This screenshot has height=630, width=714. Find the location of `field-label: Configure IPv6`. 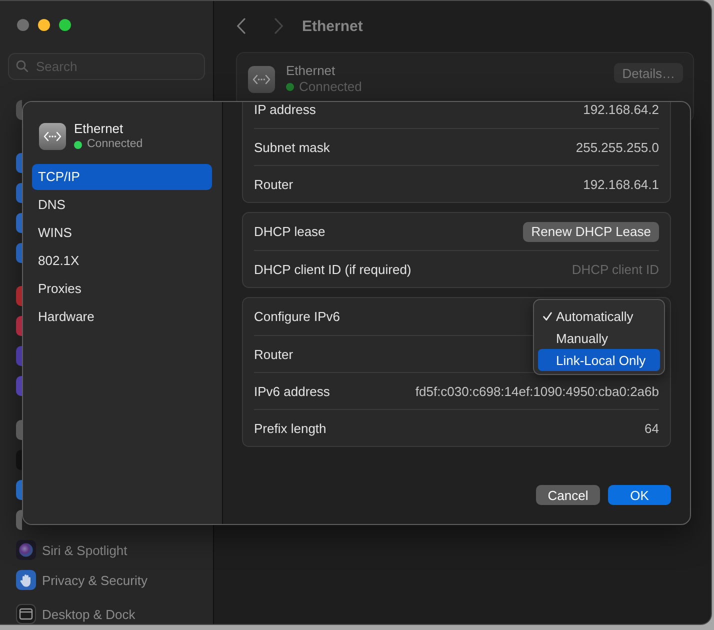

field-label: Configure IPv6 is located at coordinates (297, 316).